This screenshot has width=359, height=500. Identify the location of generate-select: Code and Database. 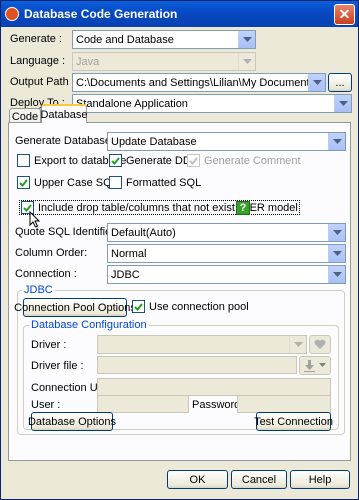
(164, 39).